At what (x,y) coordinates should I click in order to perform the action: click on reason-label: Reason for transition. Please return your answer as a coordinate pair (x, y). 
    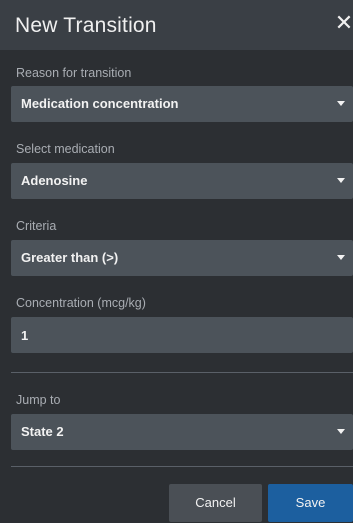
    Looking at the image, I should click on (74, 73).